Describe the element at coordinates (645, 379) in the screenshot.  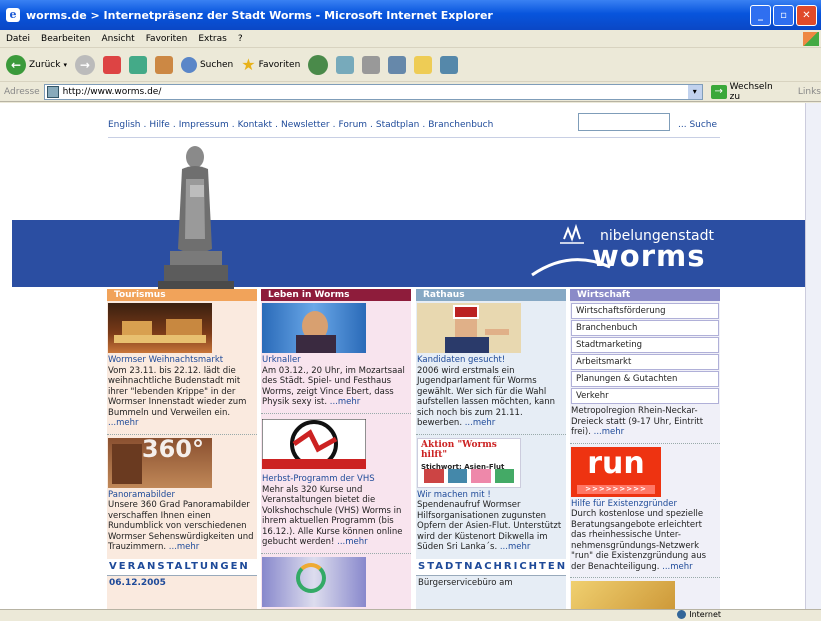
I see `menu-item-planning: Planungen & Gutachten` at that location.